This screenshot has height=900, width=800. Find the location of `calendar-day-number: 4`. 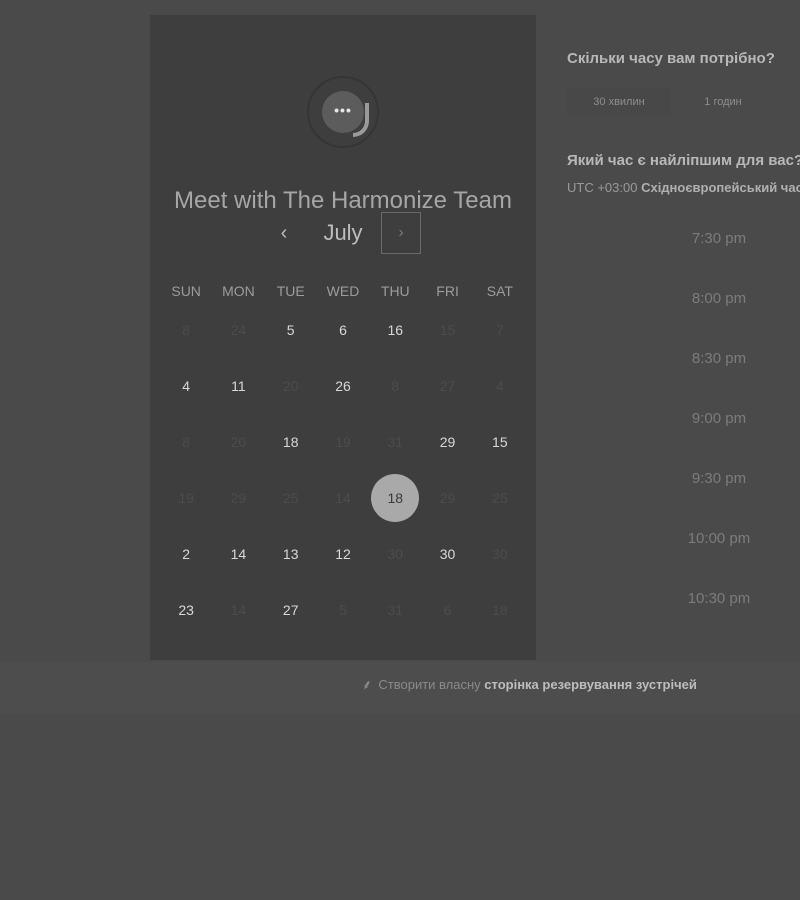

calendar-day-number: 4 is located at coordinates (186, 386).